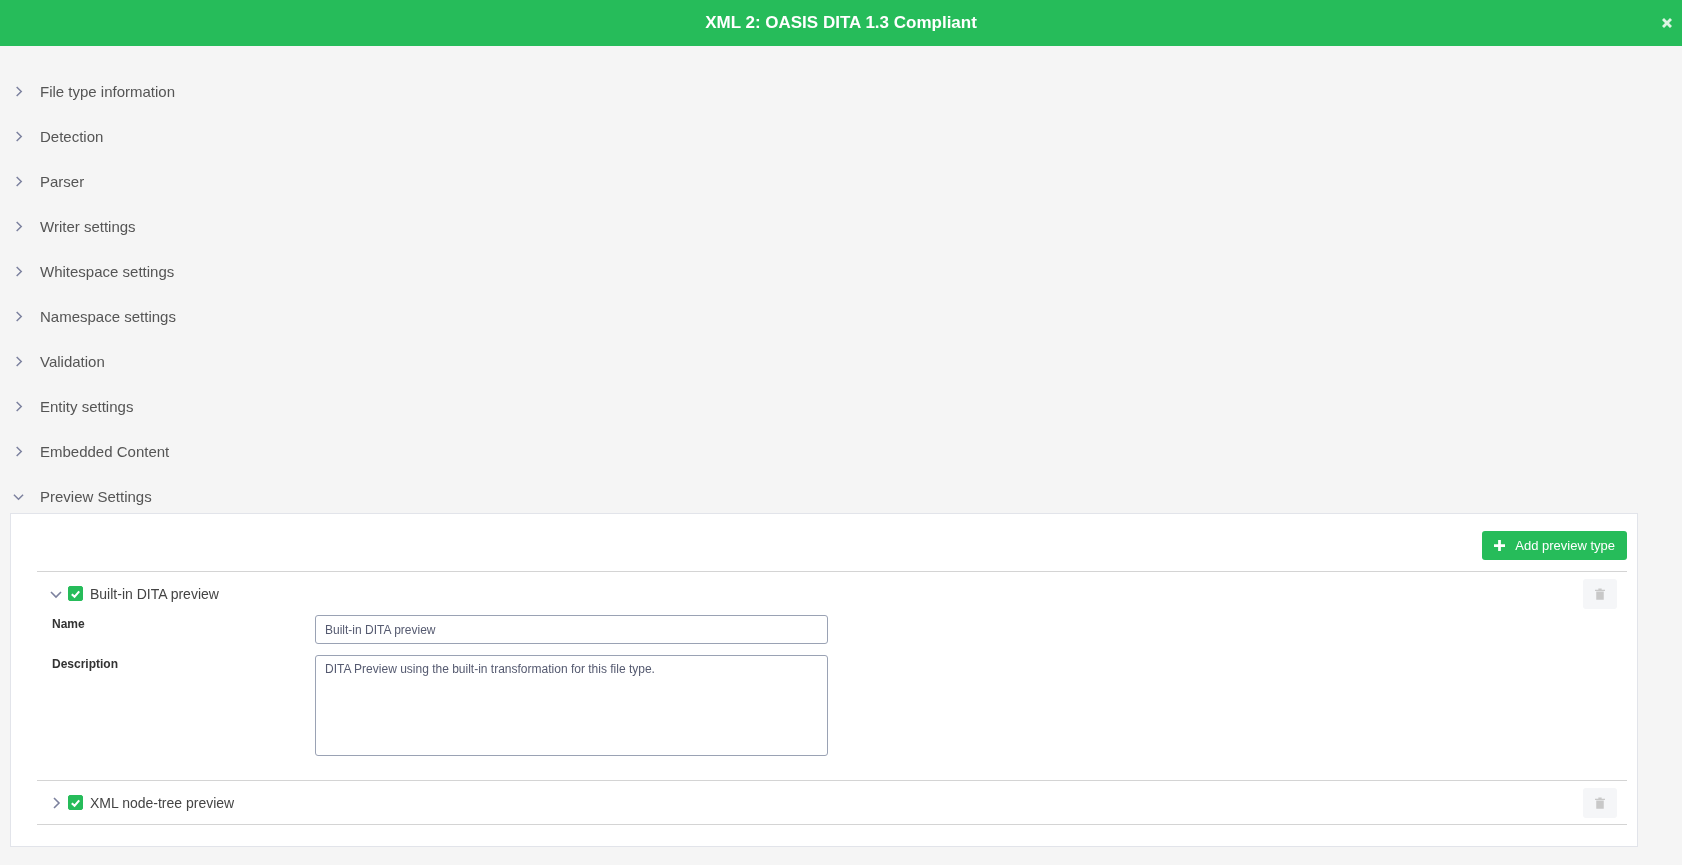  What do you see at coordinates (1500, 545) in the screenshot?
I see `plus-icon` at bounding box center [1500, 545].